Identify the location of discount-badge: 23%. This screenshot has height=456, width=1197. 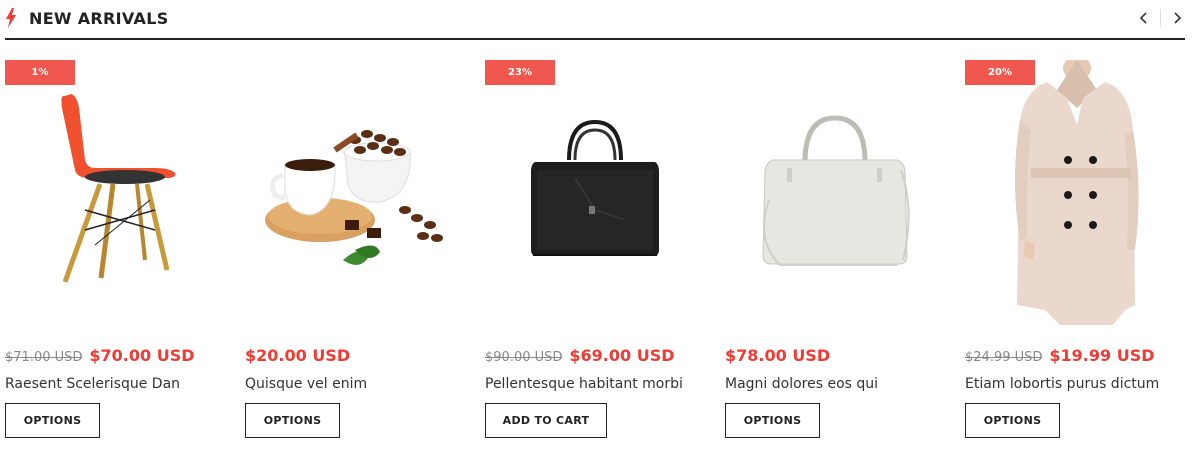
(520, 72).